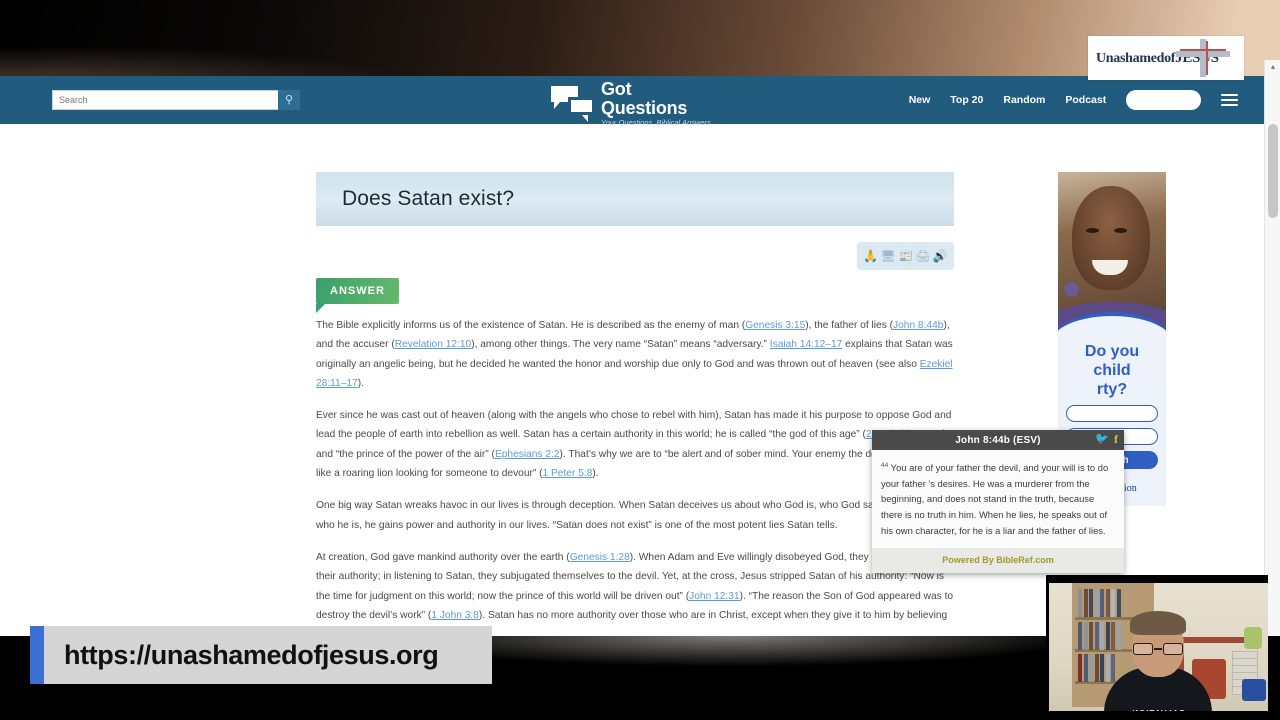 This screenshot has height=720, width=1280. I want to click on ad-headline-line2: child, so click(1112, 370).